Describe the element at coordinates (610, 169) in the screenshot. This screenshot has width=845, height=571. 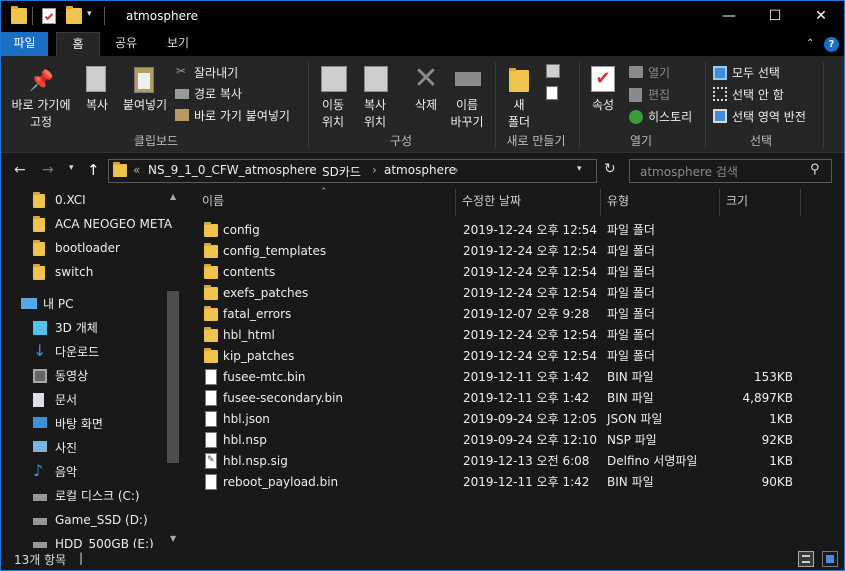
I see `refresh-icon: ↻` at that location.